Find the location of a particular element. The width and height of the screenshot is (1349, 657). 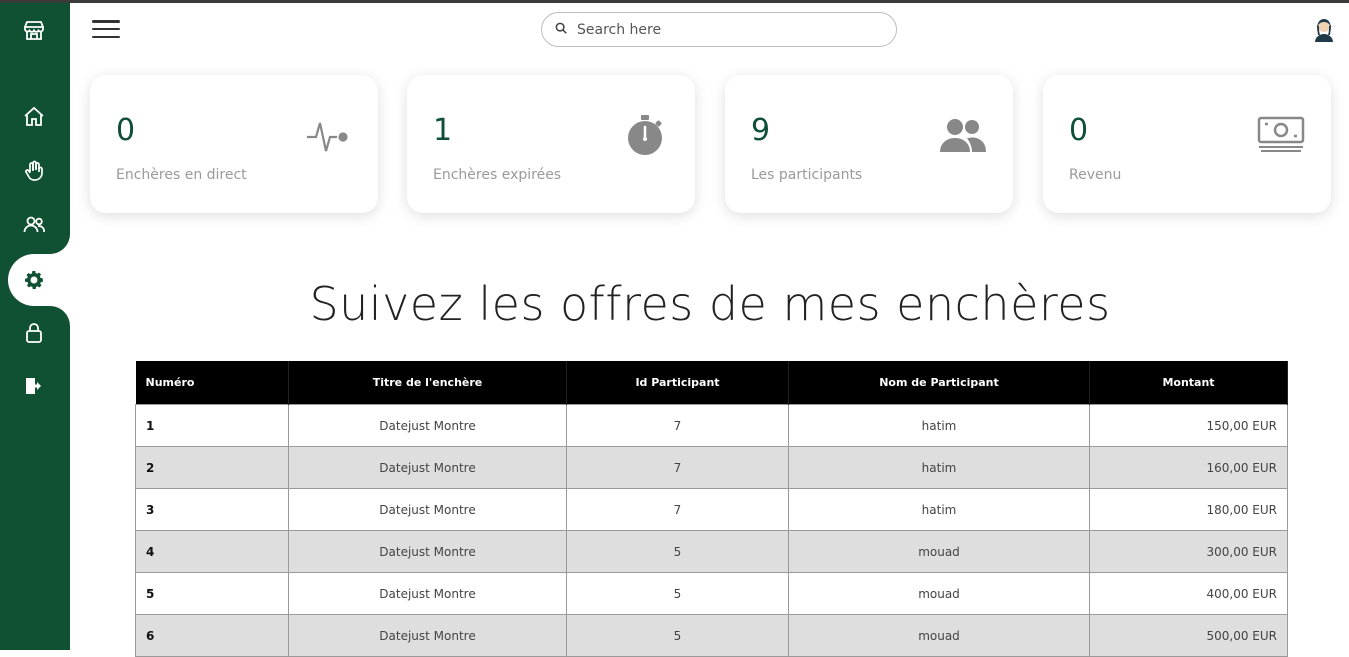

column-header-participant-id: Id Participant is located at coordinates (677, 383).